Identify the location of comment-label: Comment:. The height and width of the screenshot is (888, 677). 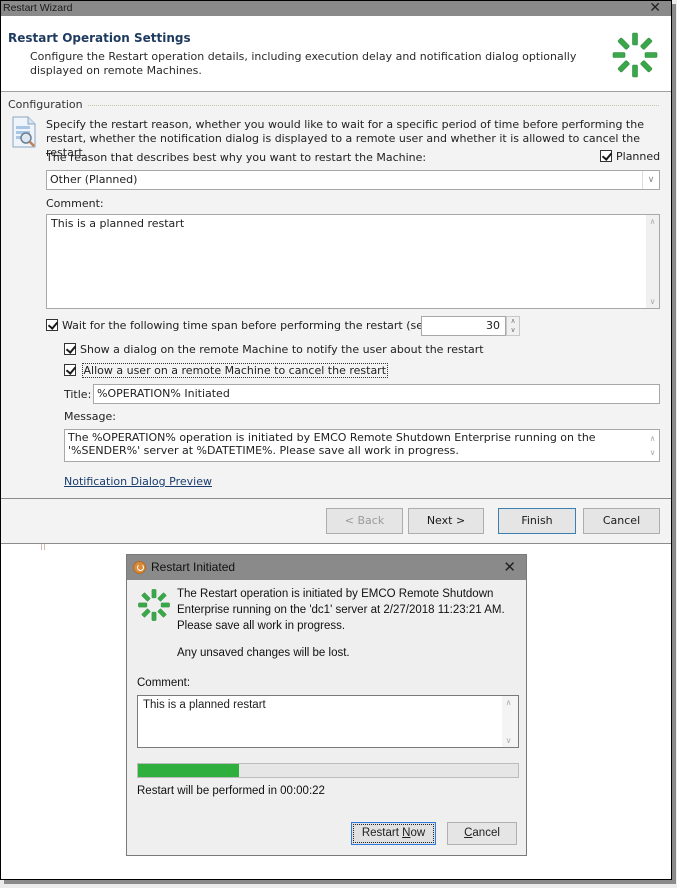
(75, 203).